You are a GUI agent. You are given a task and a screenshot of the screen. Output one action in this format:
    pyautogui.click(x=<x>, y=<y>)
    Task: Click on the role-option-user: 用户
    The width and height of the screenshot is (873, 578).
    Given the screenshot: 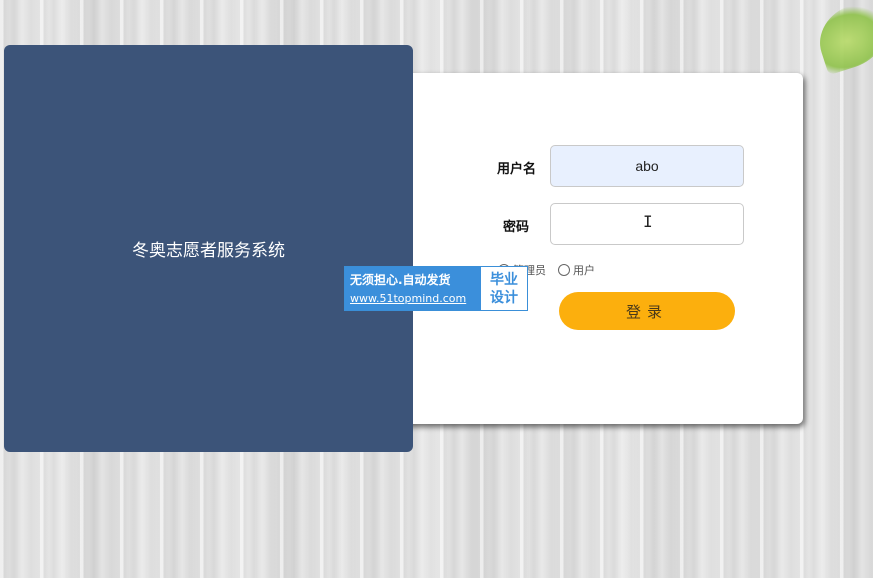 What is the action you would take?
    pyautogui.click(x=576, y=270)
    